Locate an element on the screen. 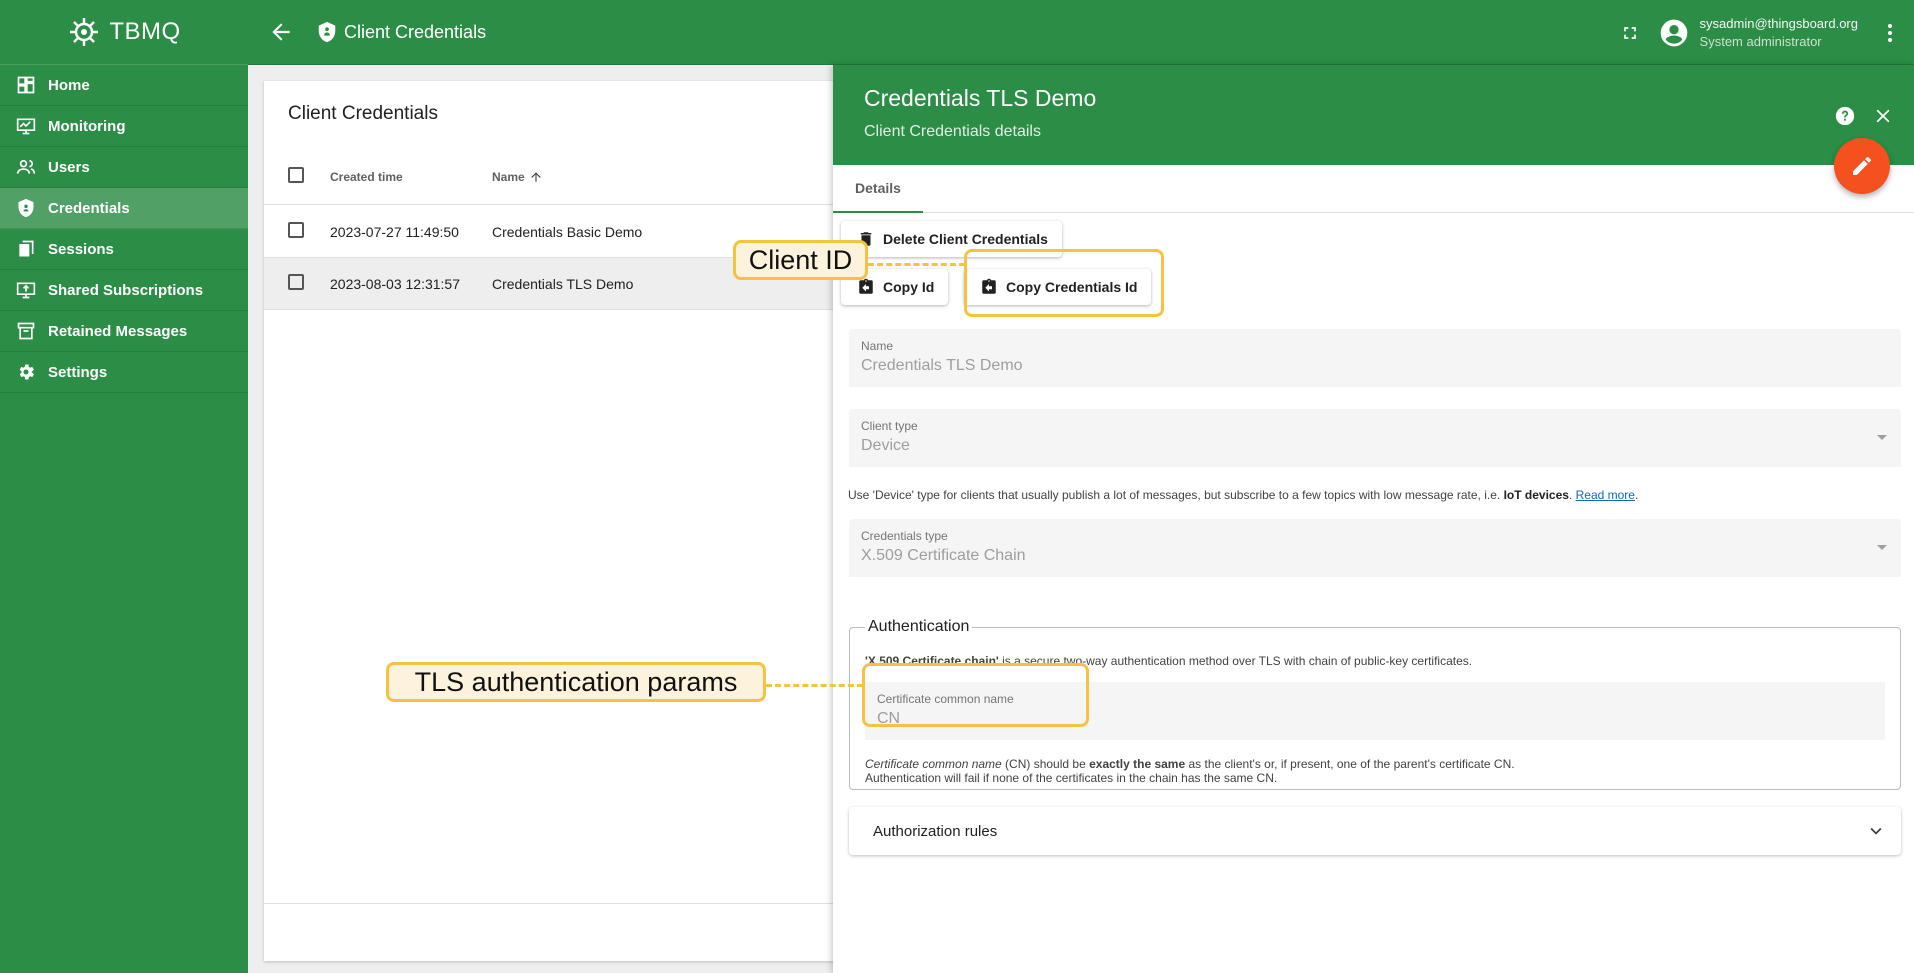 The width and height of the screenshot is (1914, 973). tls-params-callout: TLS authentication params is located at coordinates (576, 682).